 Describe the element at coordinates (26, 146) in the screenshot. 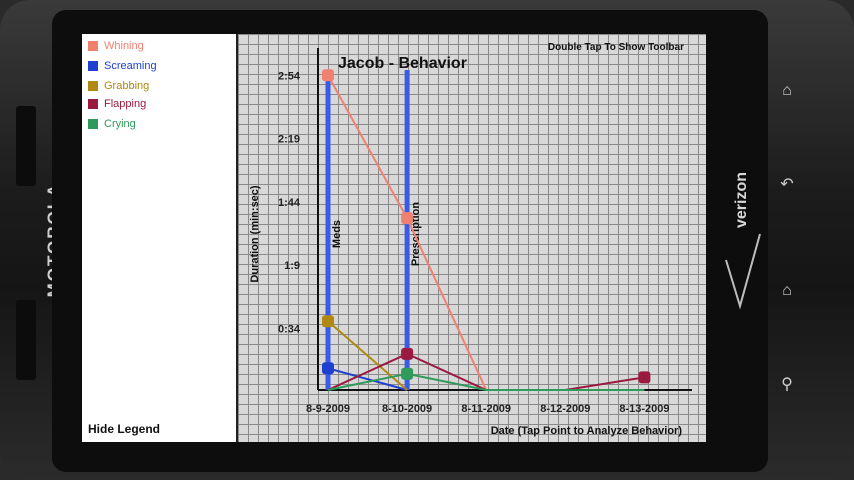

I see `volume-rocker` at that location.